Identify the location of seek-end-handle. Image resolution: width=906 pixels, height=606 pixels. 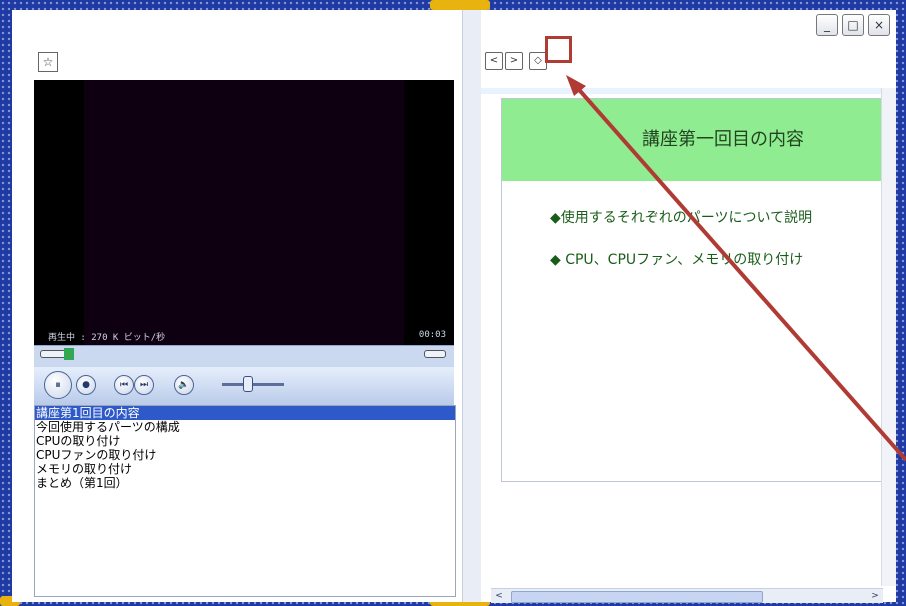
(435, 354).